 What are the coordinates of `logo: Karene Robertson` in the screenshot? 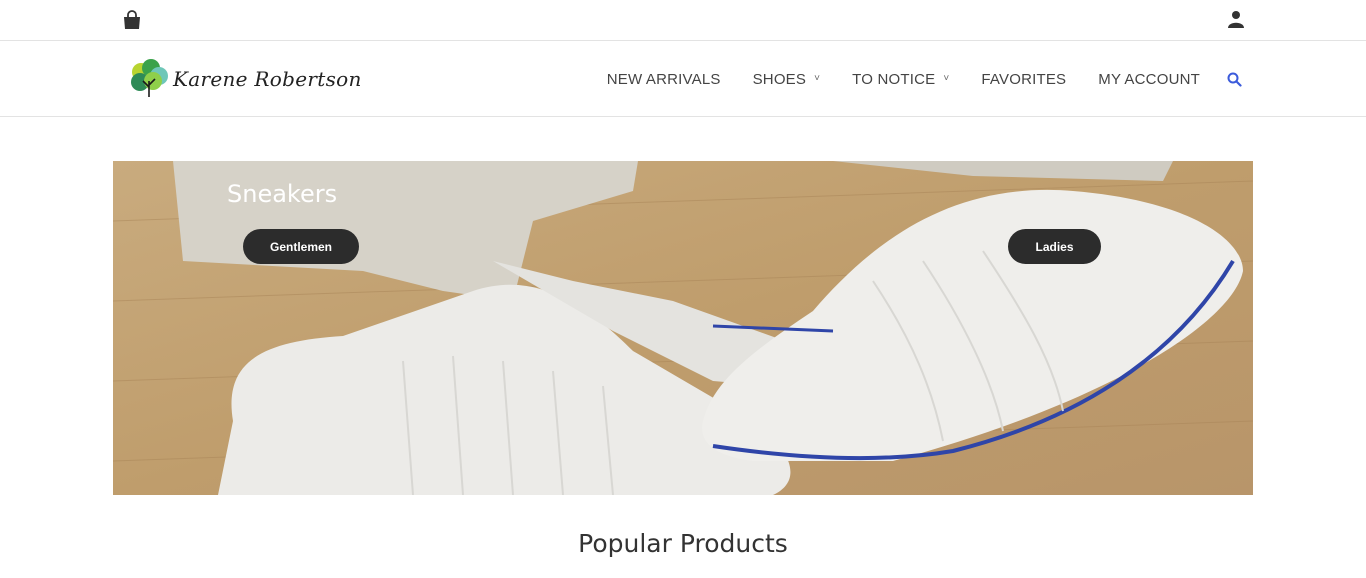 It's located at (245, 79).